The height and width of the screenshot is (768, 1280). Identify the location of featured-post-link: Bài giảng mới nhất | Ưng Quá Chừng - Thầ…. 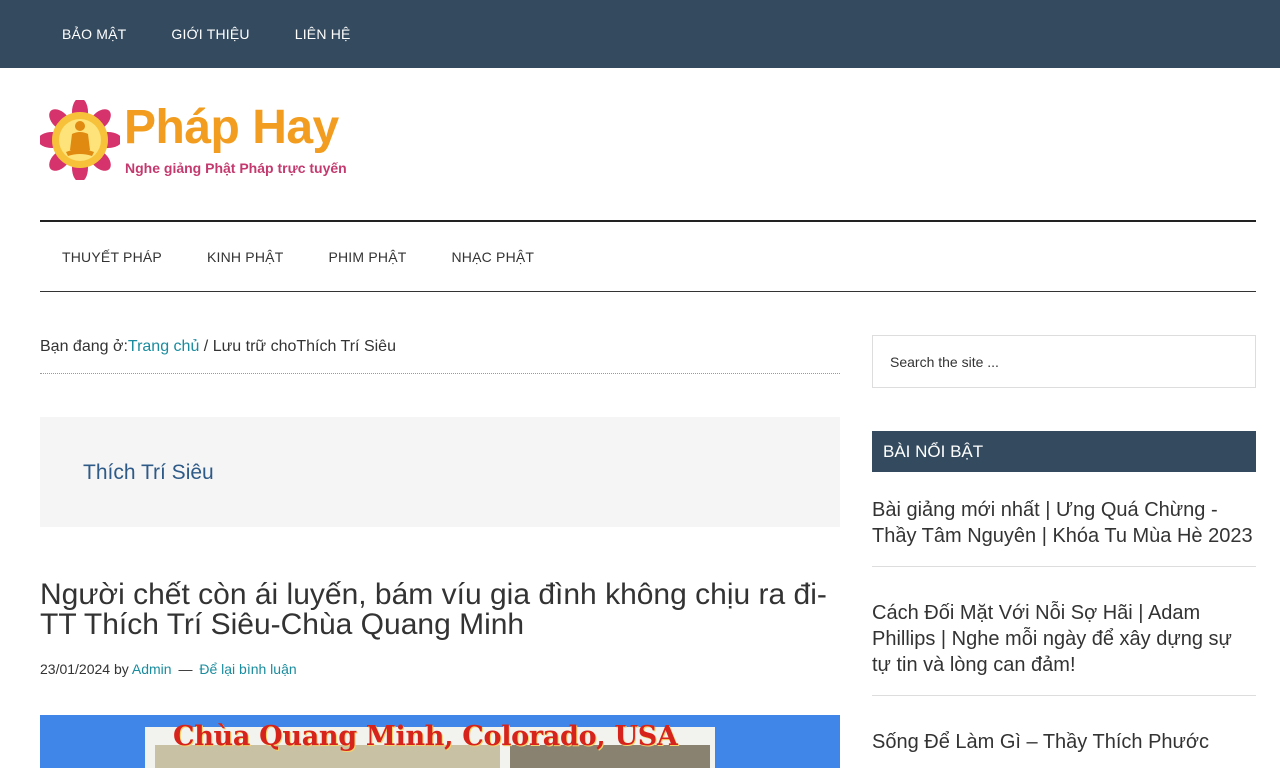
(1062, 523).